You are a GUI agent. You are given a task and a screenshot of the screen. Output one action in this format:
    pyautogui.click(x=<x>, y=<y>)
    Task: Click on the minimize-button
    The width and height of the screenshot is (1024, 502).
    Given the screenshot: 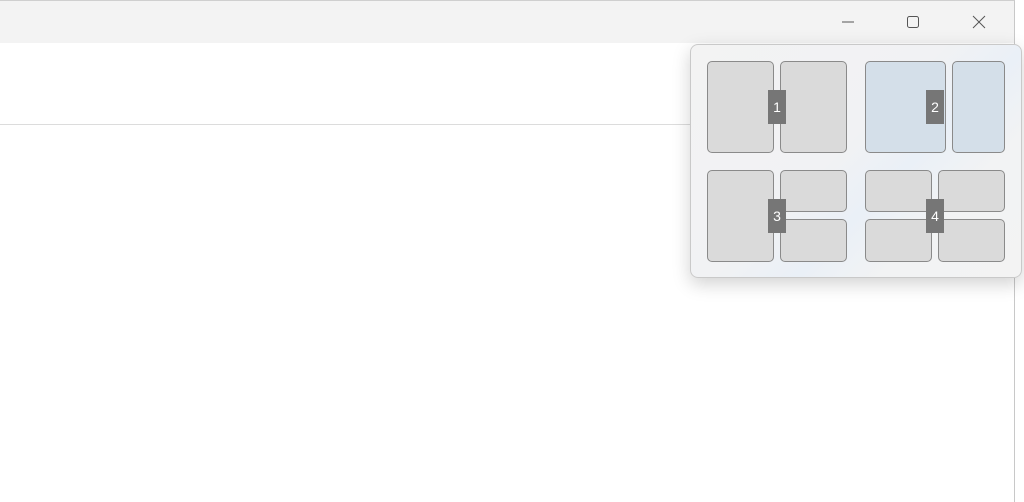 What is the action you would take?
    pyautogui.click(x=848, y=22)
    